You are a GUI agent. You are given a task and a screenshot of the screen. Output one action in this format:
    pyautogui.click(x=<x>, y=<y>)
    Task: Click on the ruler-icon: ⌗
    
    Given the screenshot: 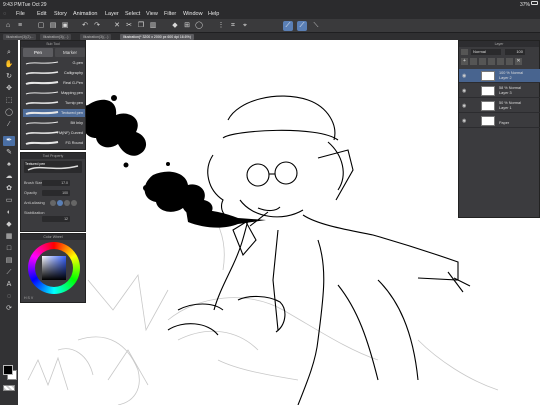 What is the action you would take?
    pyautogui.click(x=233, y=26)
    